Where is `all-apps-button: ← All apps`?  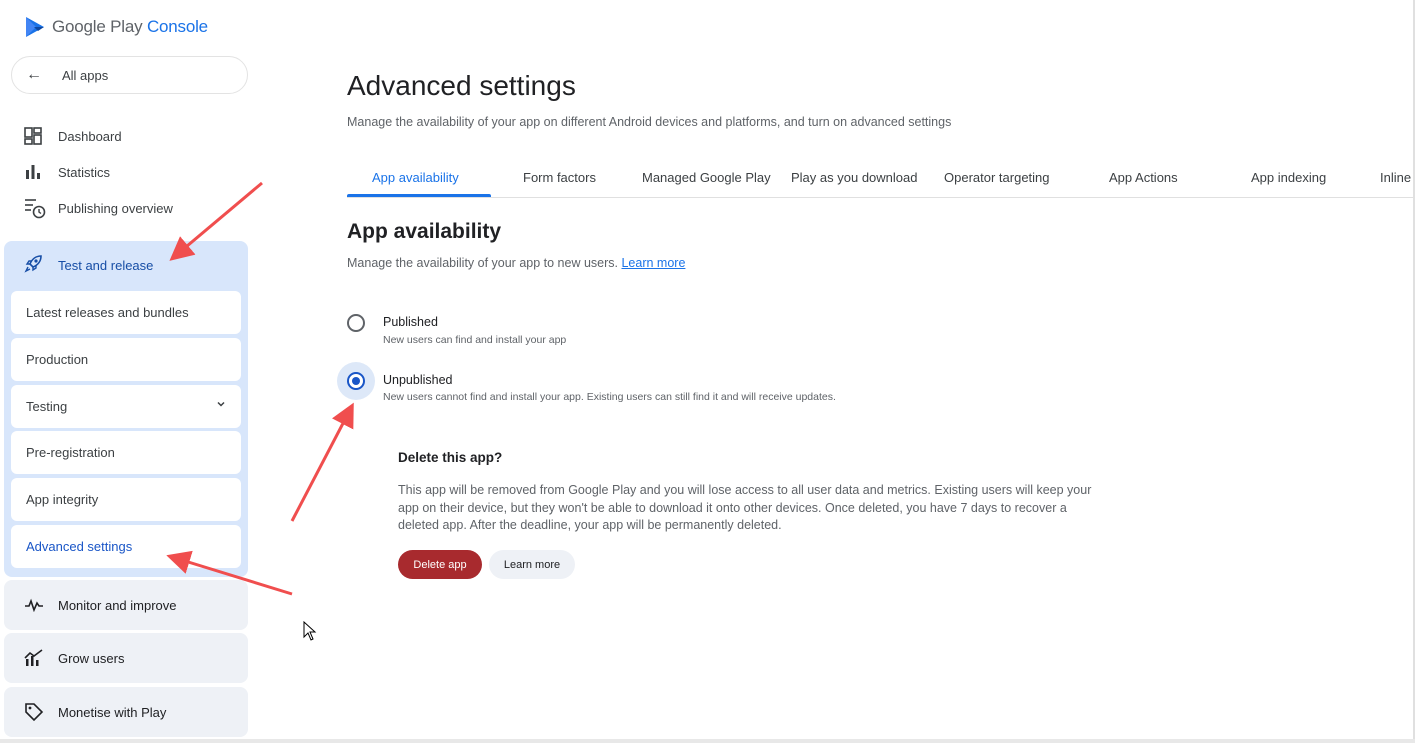
all-apps-button: ← All apps is located at coordinates (129, 75).